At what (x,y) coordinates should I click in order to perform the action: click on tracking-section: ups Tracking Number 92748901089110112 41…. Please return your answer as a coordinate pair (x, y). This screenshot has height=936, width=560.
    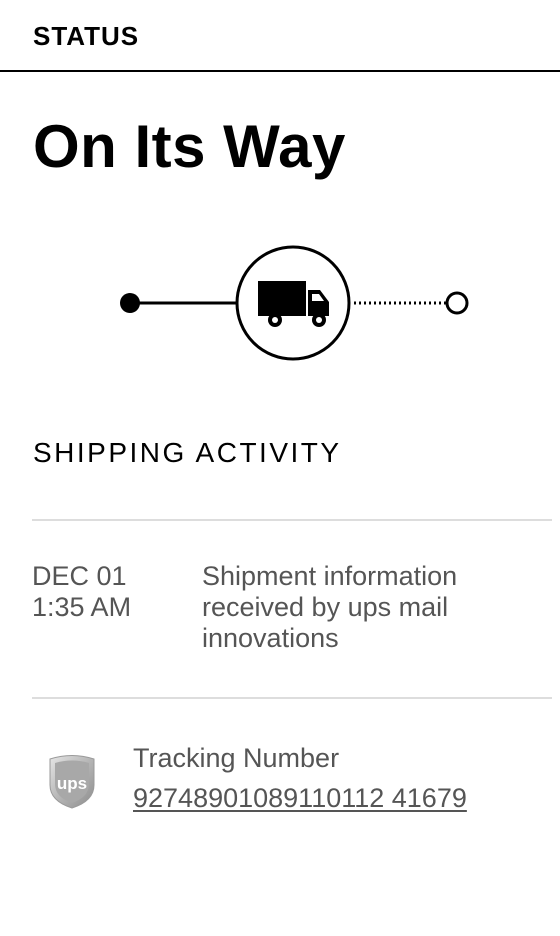
    Looking at the image, I should click on (280, 780).